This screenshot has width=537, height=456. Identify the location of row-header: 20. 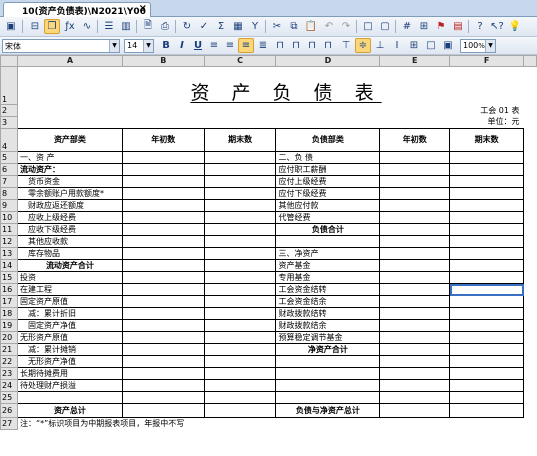
(9, 337).